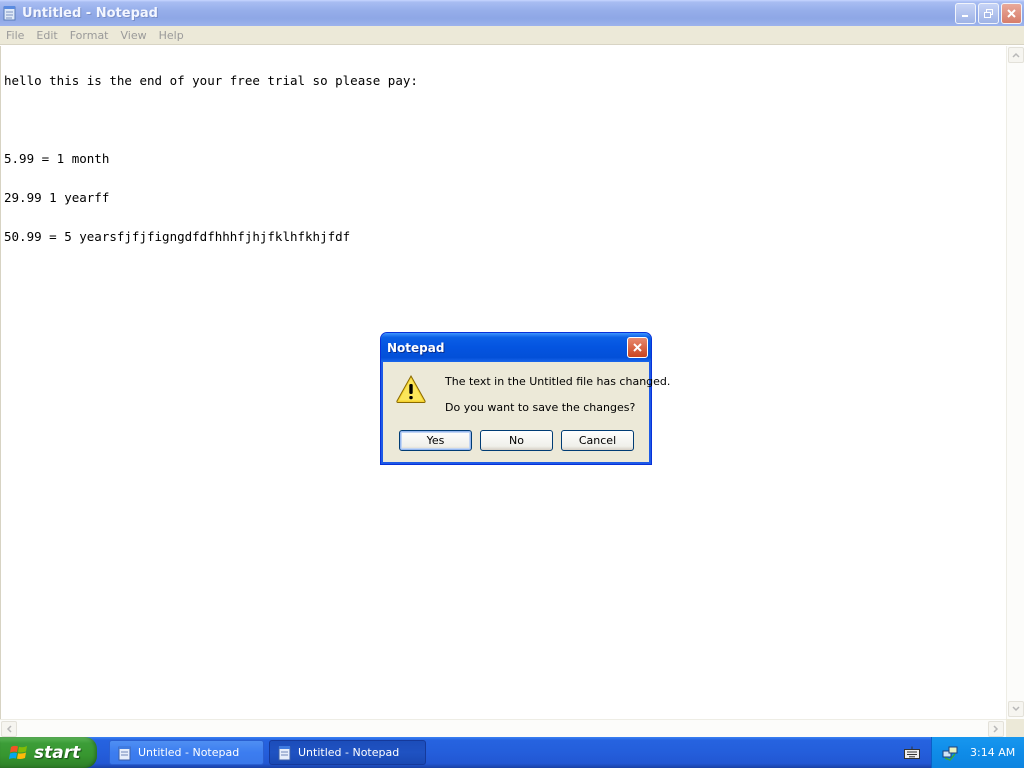 The height and width of the screenshot is (768, 1024). I want to click on minimize-icon, so click(965, 16).